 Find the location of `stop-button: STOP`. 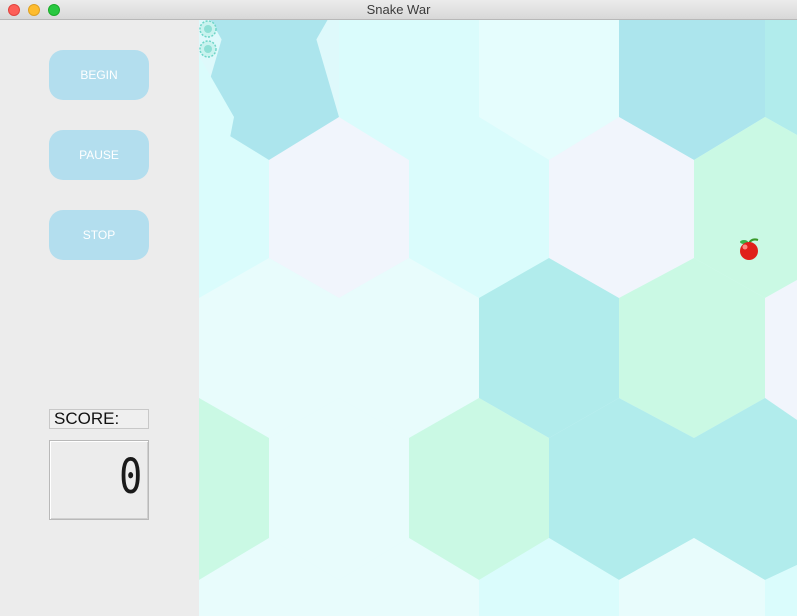

stop-button: STOP is located at coordinates (99, 235).